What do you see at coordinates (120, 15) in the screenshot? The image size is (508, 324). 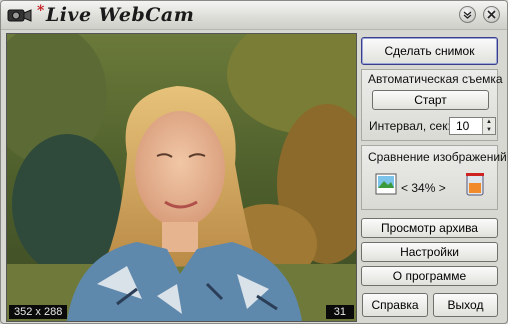 I see `title-text: Live WebCam` at bounding box center [120, 15].